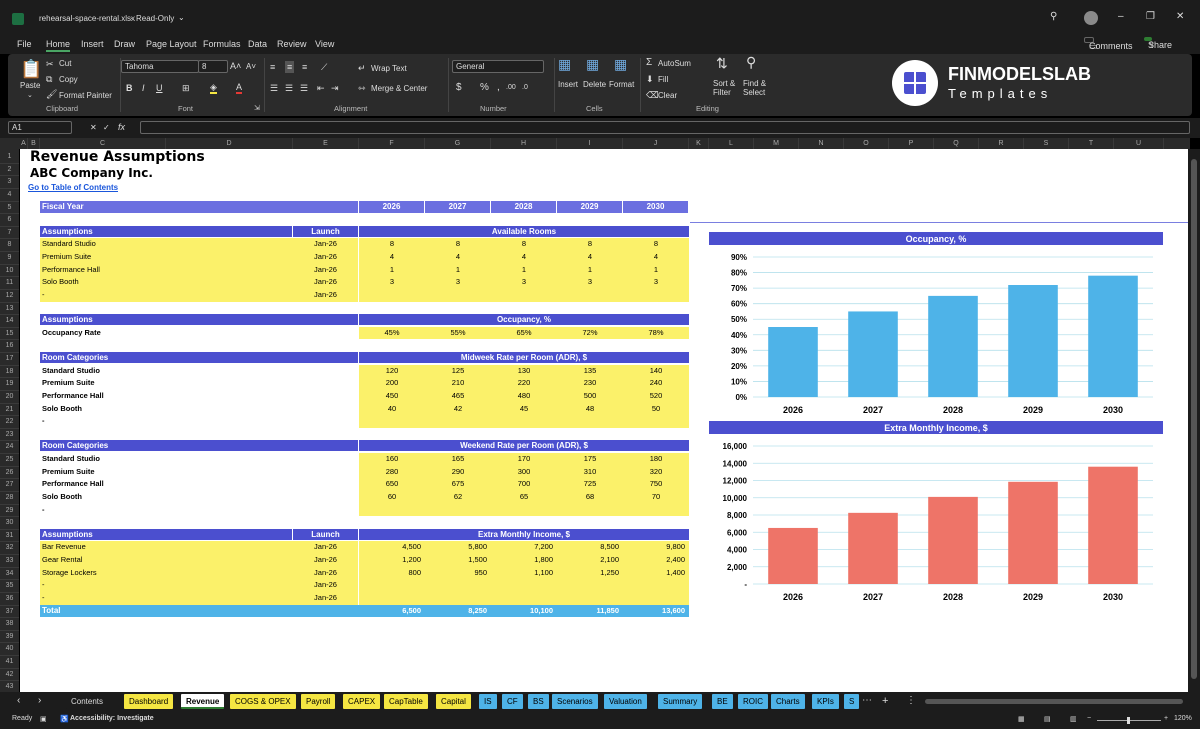 Image resolution: width=1200 pixels, height=729 pixels. Describe the element at coordinates (699, 143) in the screenshot. I see `column-header: K` at that location.